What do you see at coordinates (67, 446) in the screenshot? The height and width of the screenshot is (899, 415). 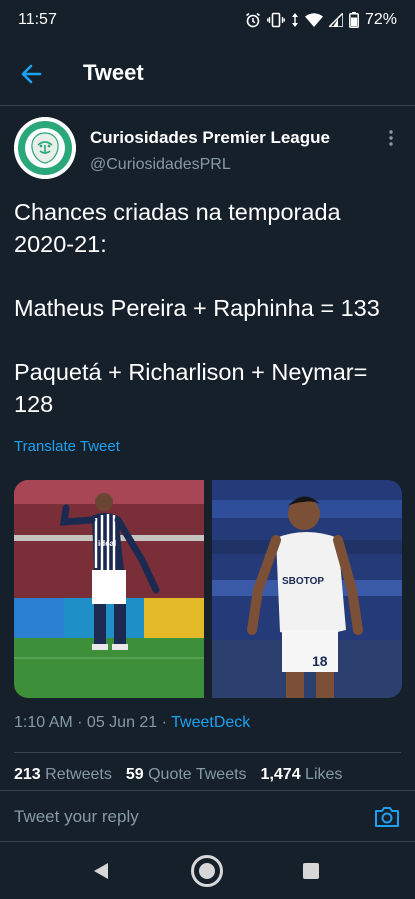 I see `translate-tweet-link: Translate Tweet` at bounding box center [67, 446].